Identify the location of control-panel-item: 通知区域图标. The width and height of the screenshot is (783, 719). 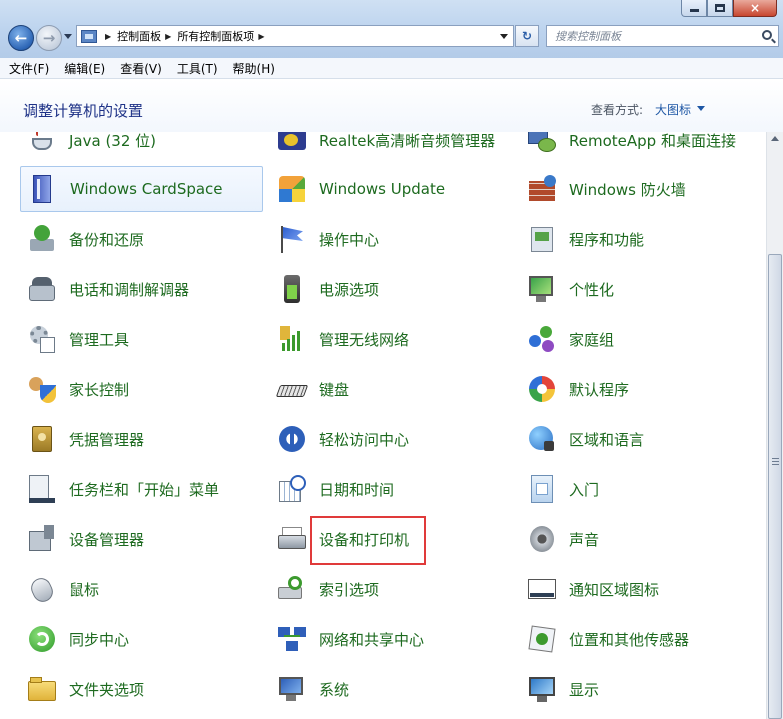
(641, 589).